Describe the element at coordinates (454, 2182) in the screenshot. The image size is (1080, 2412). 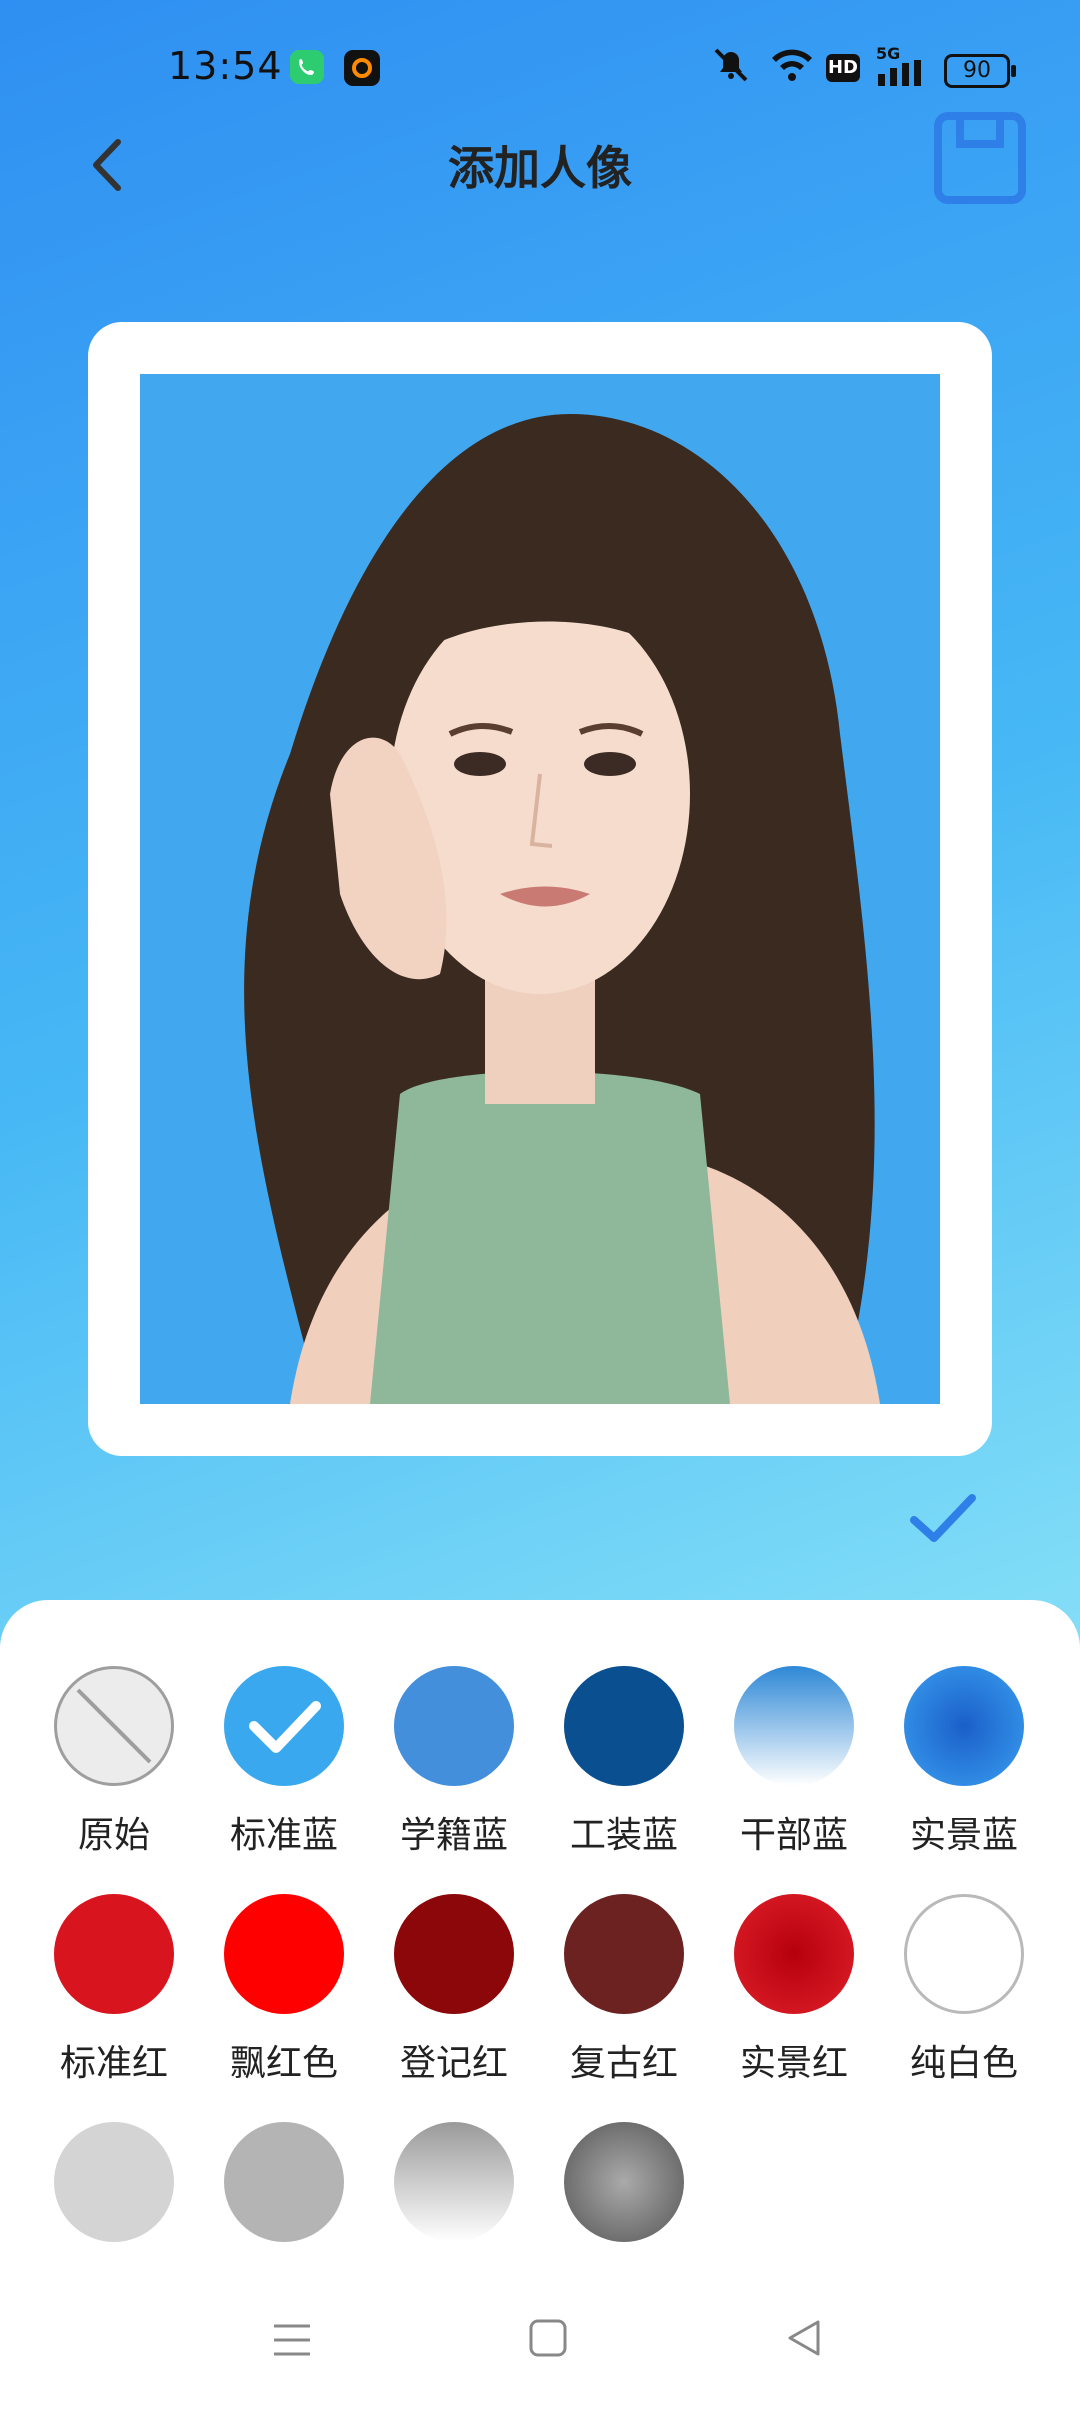
I see `swatch-gray-gradient` at that location.